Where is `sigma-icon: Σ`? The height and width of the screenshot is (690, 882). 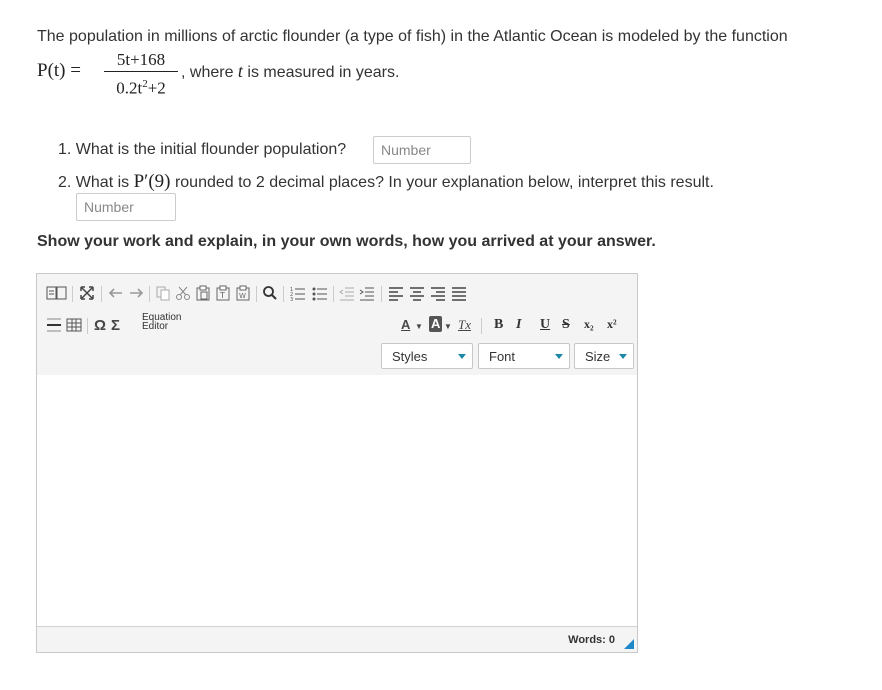
sigma-icon: Σ is located at coordinates (115, 326).